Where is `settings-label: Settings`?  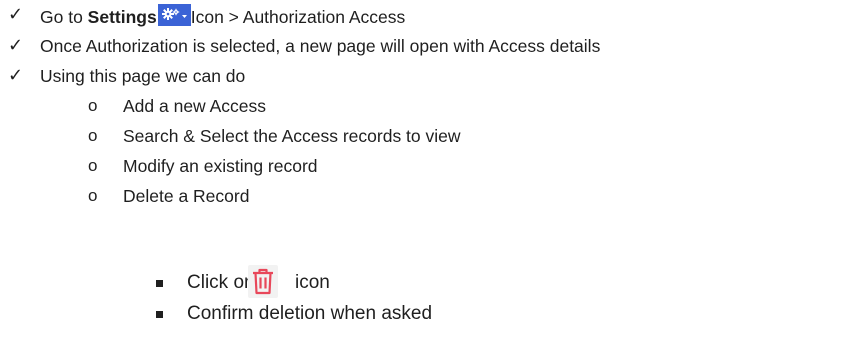 settings-label: Settings is located at coordinates (122, 17).